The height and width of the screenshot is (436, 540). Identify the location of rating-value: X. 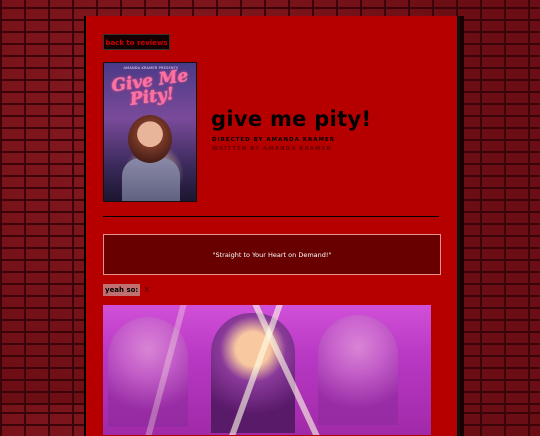
(147, 290).